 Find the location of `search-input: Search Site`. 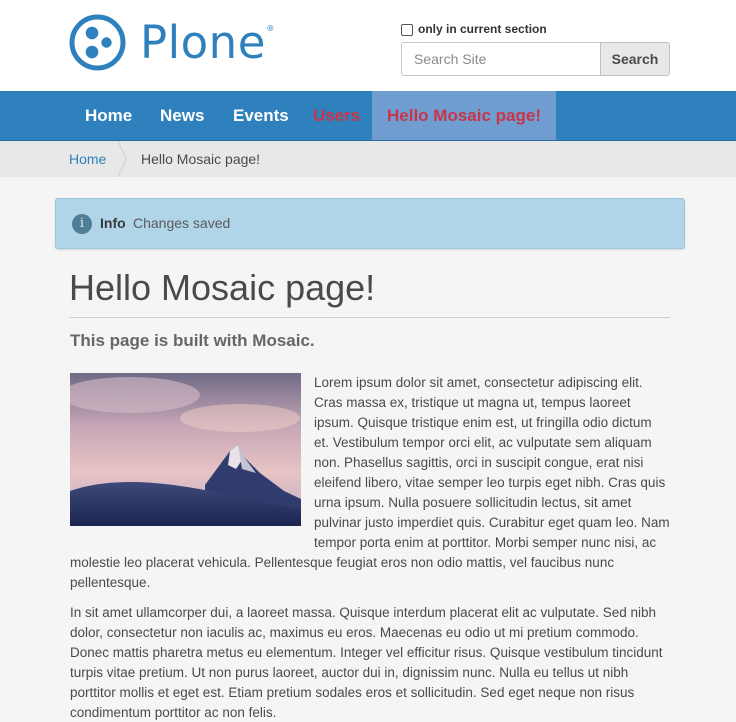

search-input: Search Site is located at coordinates (501, 59).